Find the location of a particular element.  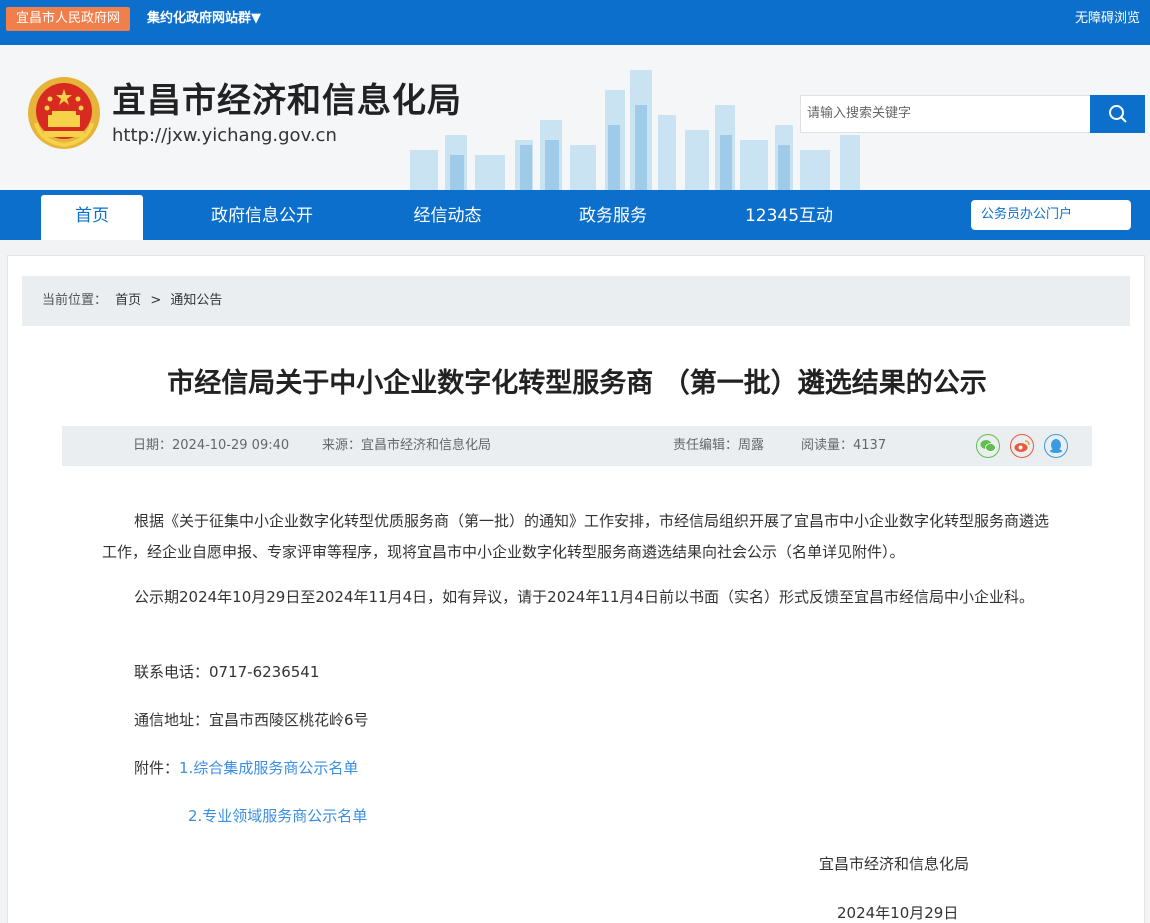

search-icon is located at coordinates (1117, 114).